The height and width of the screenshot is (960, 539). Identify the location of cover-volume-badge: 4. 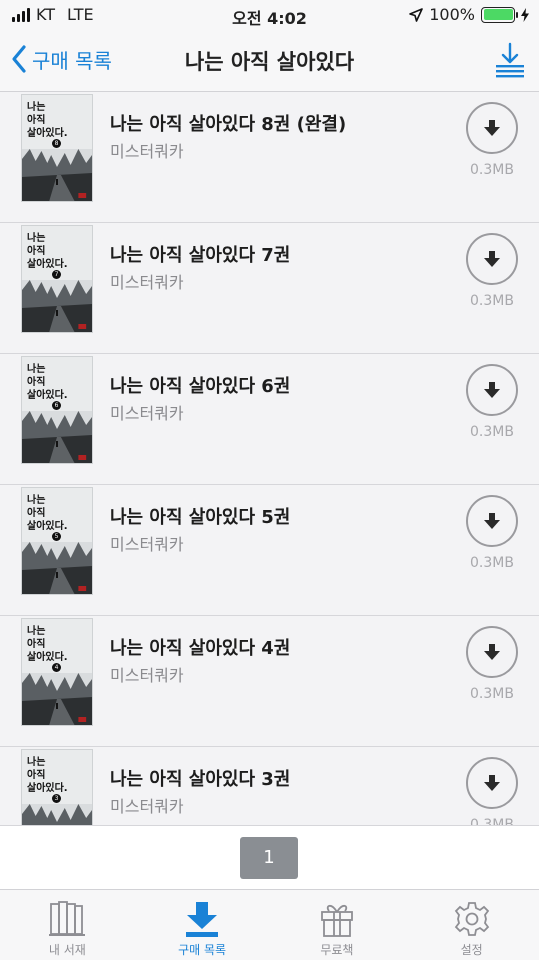
(56, 667).